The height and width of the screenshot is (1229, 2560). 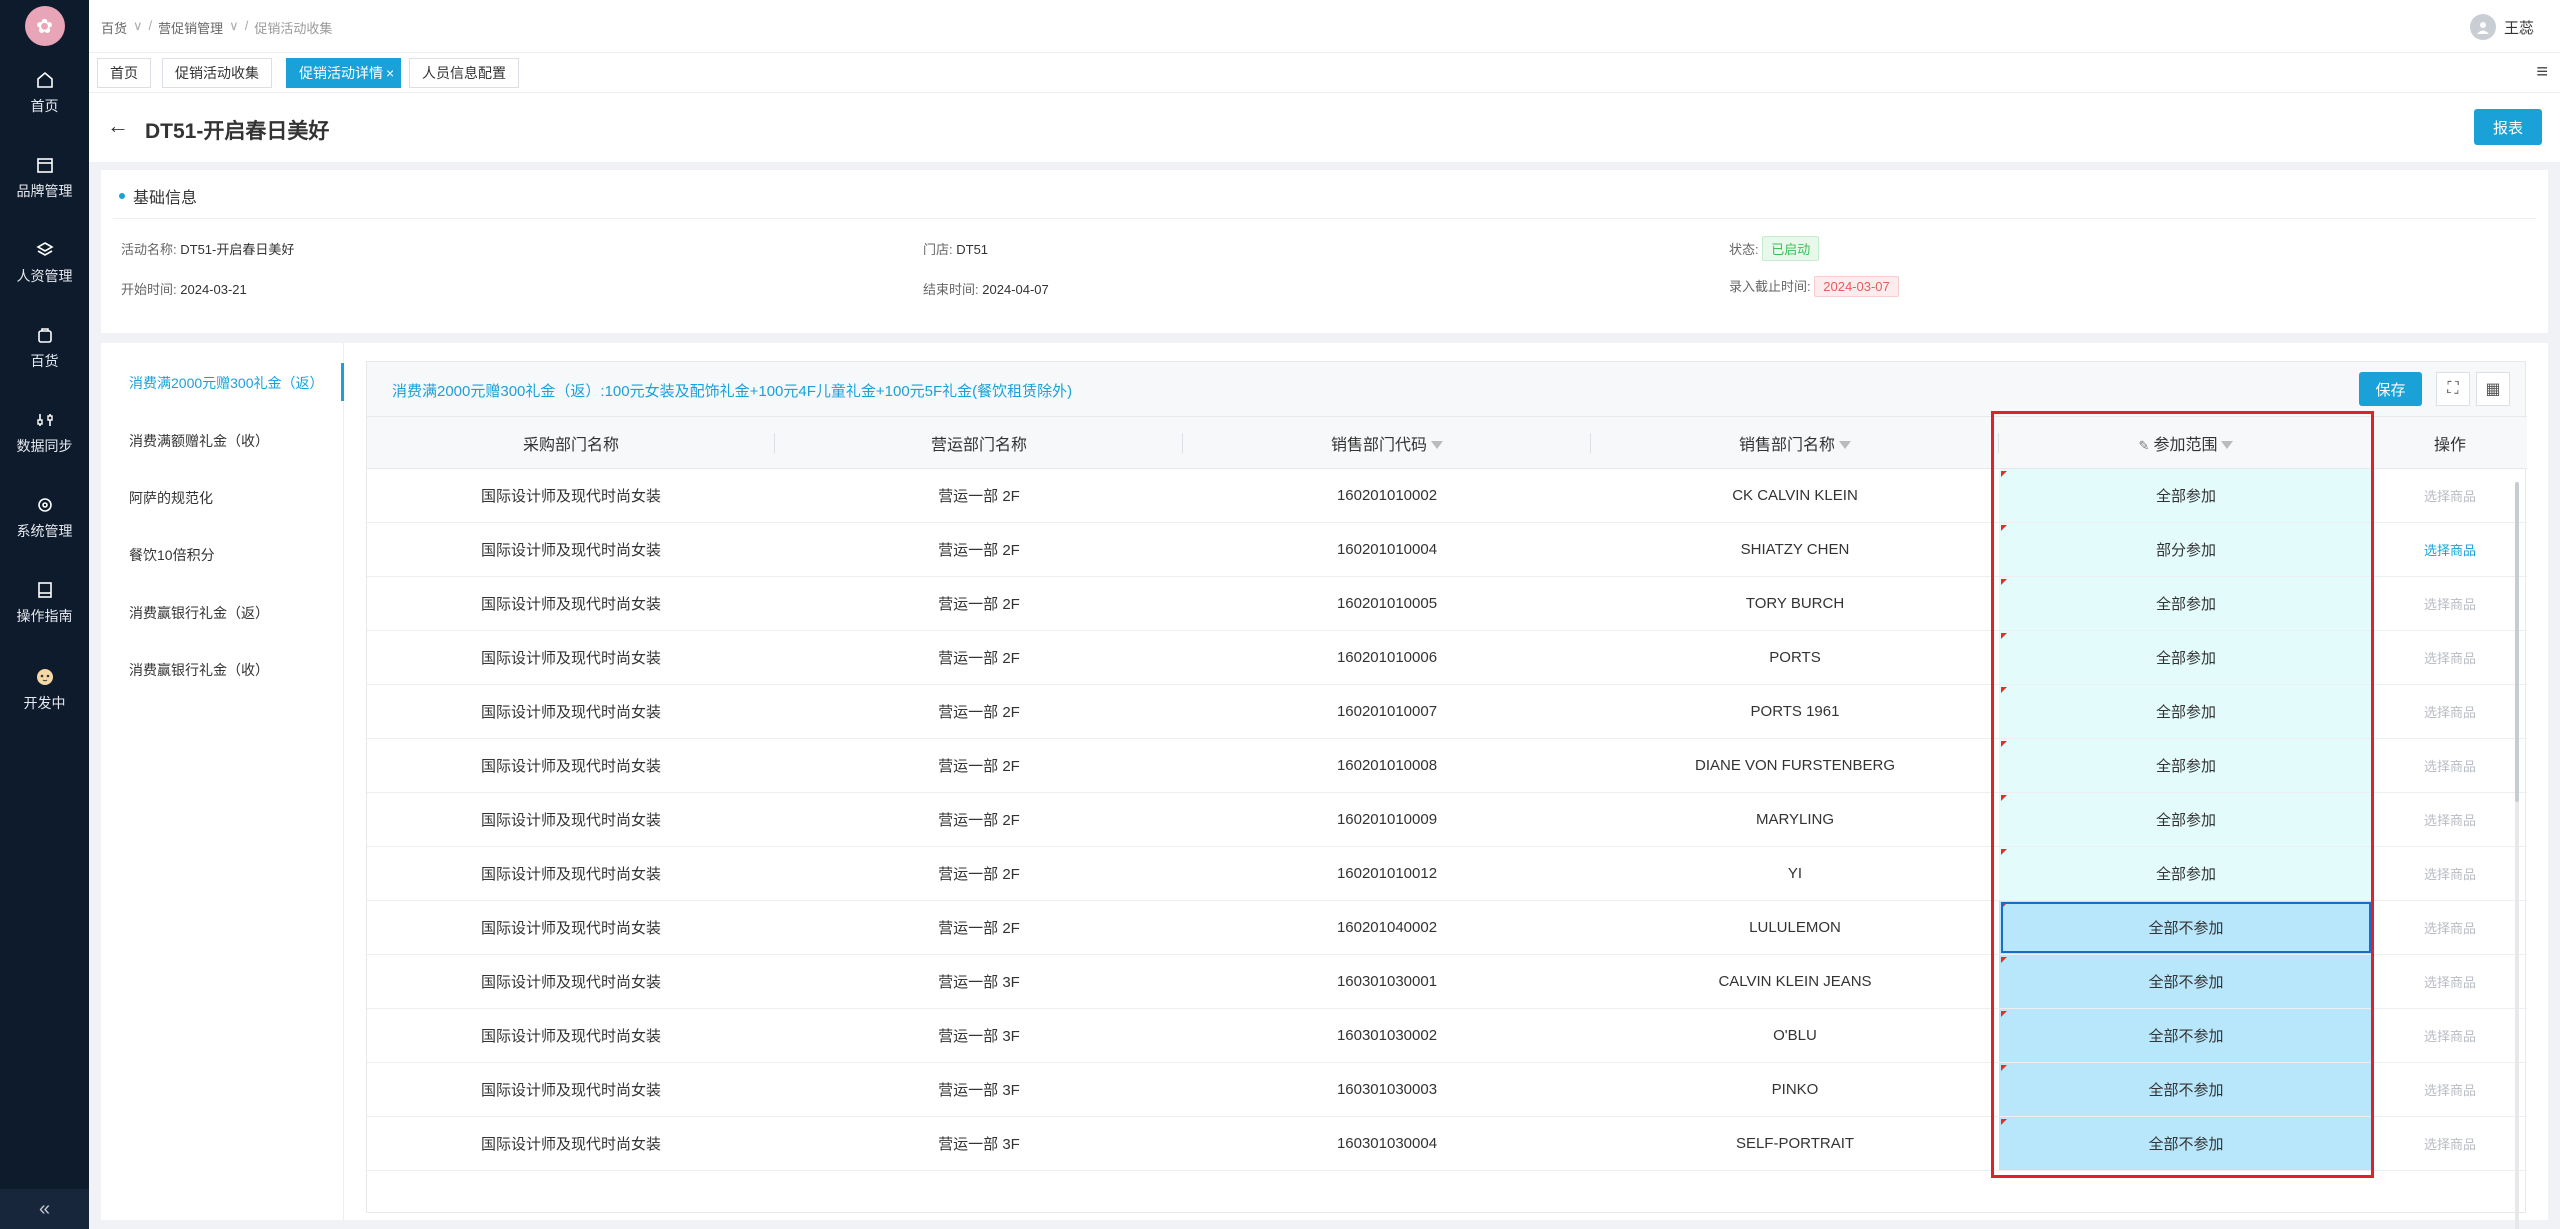 I want to click on nav-item-brand: 品牌管理, so click(x=44, y=178).